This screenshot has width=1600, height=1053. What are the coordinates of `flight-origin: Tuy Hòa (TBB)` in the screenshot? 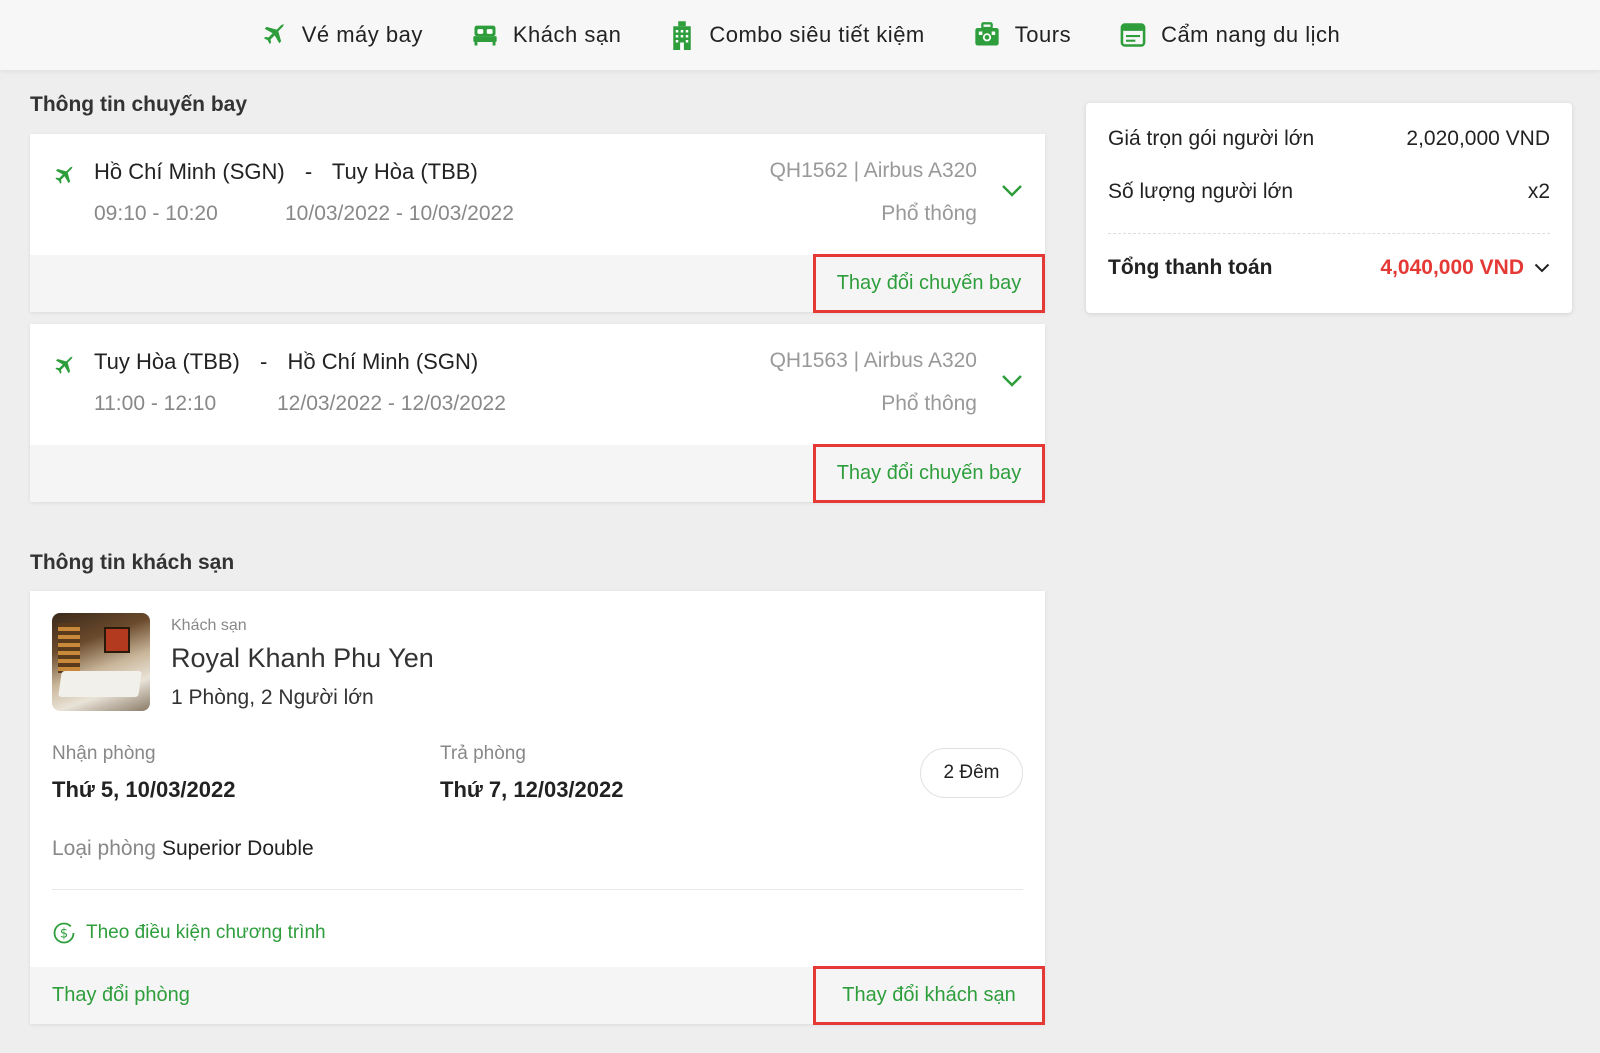 It's located at (167, 361).